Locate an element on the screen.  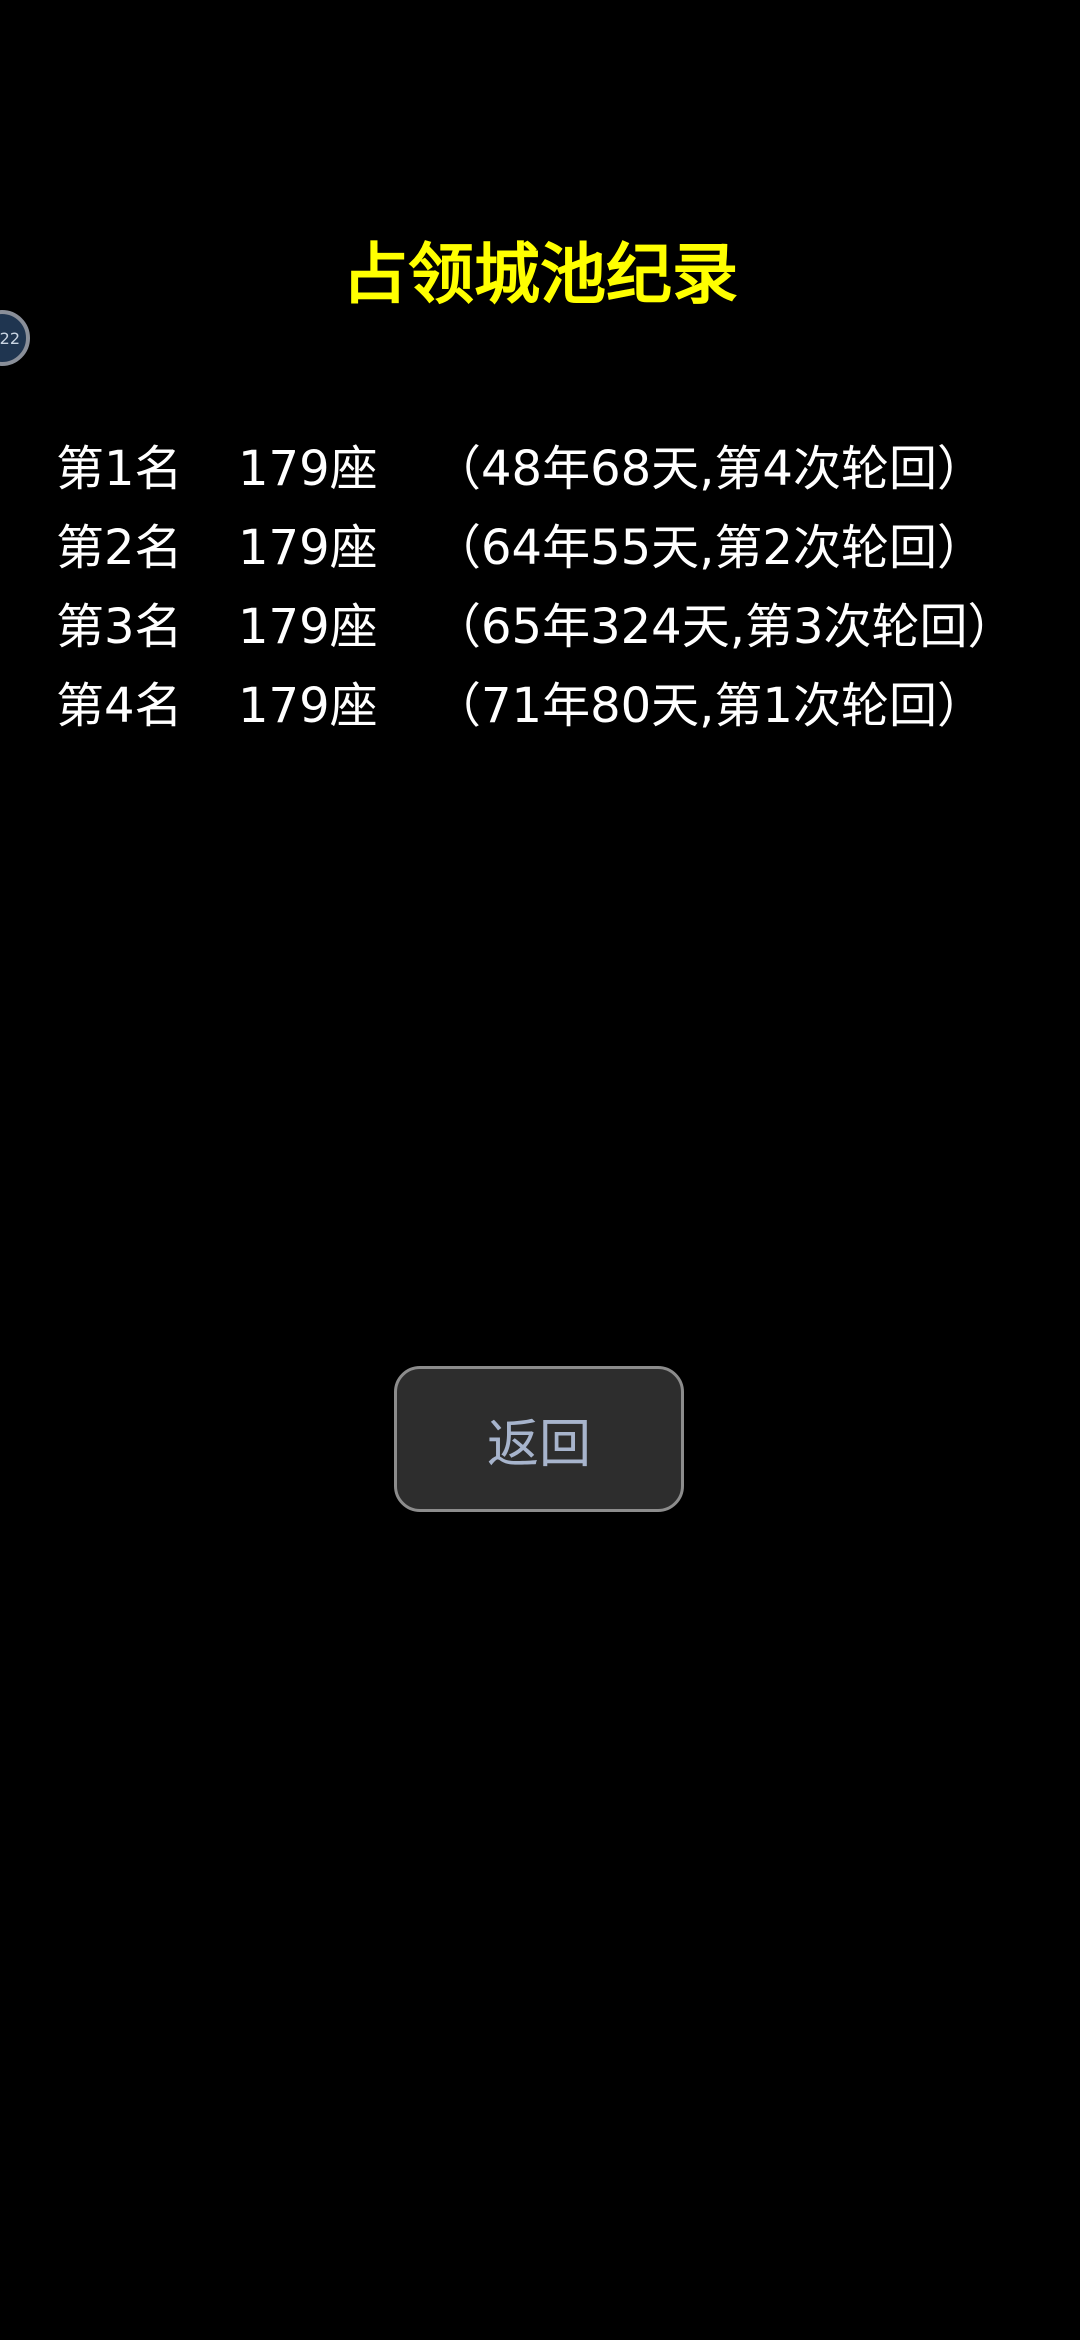
back-button: 返回 is located at coordinates (539, 1439).